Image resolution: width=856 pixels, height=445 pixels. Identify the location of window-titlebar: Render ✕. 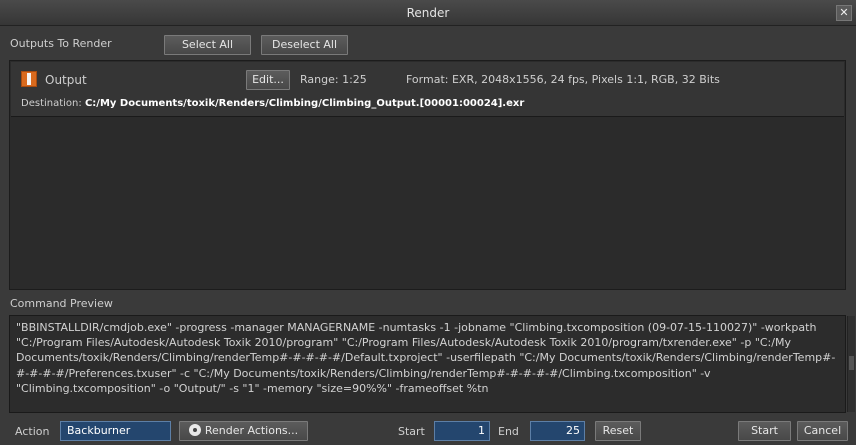
(428, 13).